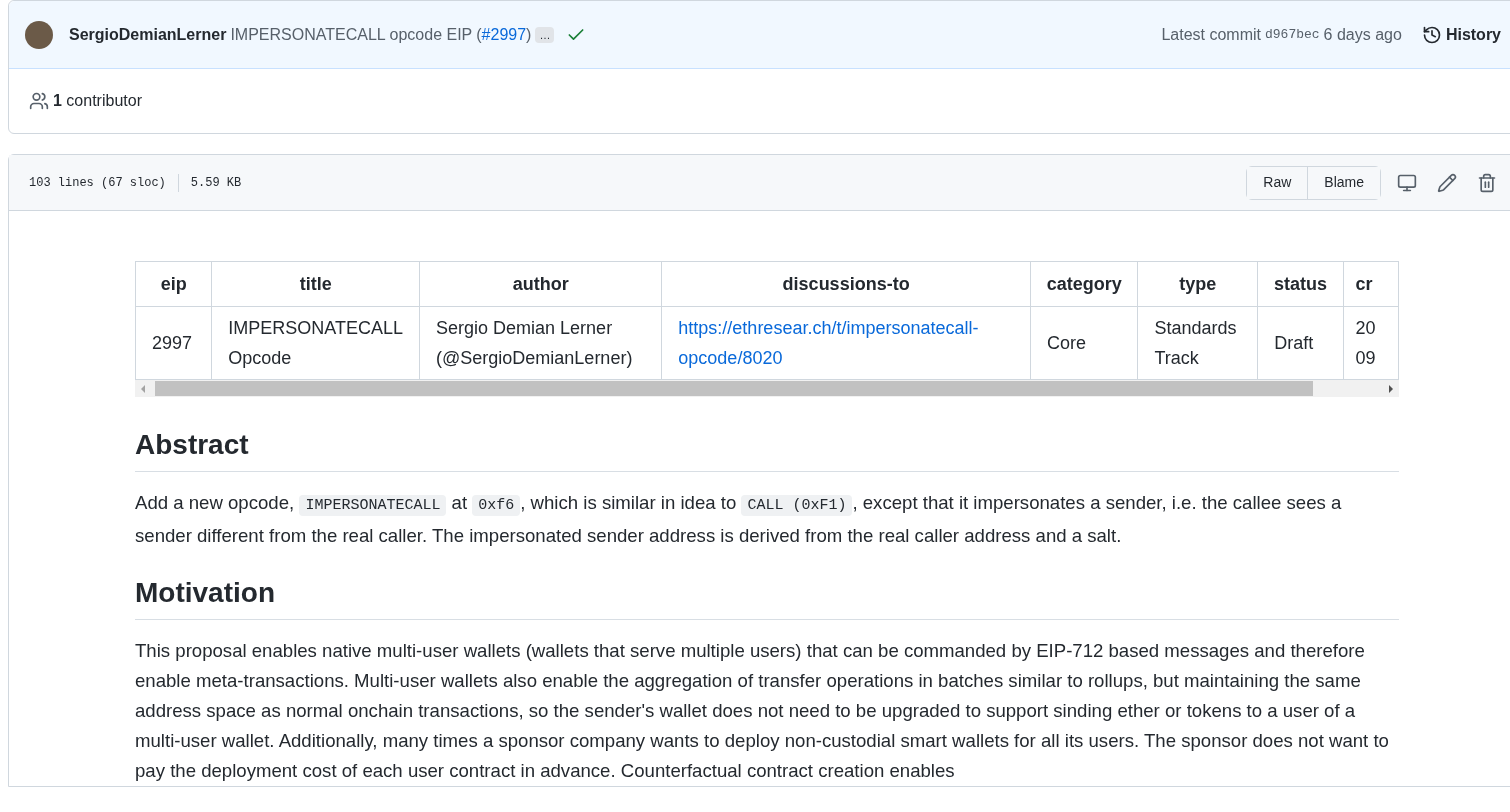  What do you see at coordinates (1371, 284) in the screenshot?
I see `column-header: cr` at bounding box center [1371, 284].